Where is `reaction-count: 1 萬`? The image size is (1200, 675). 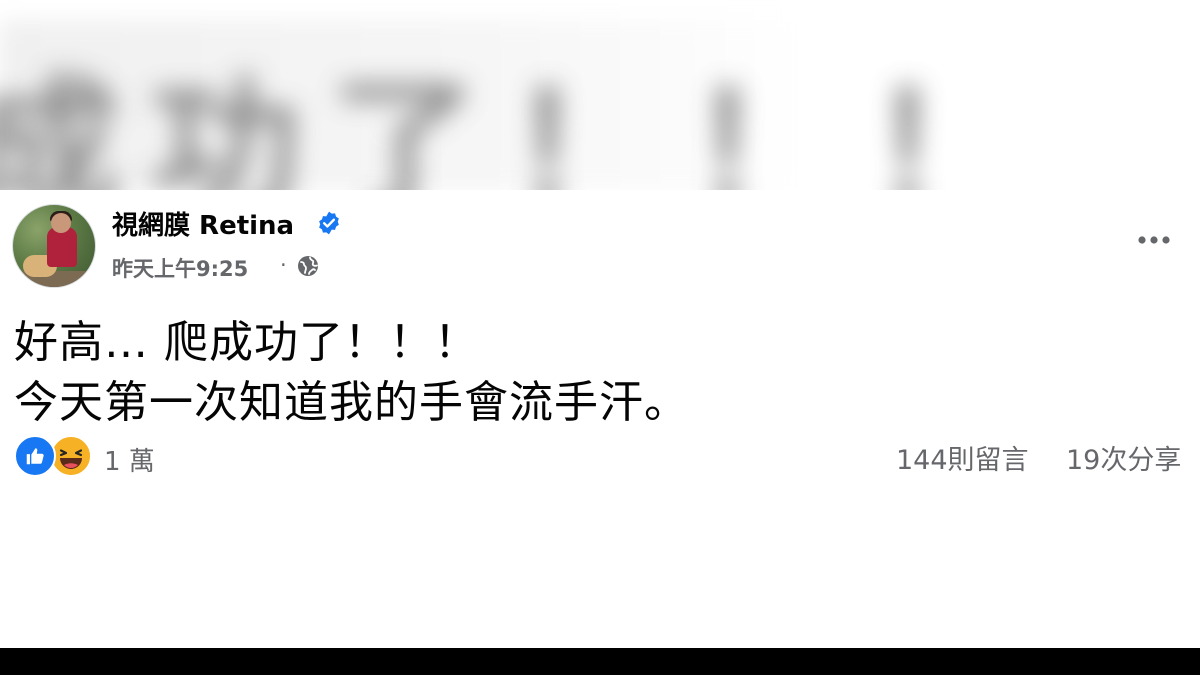
reaction-count: 1 萬 is located at coordinates (129, 459).